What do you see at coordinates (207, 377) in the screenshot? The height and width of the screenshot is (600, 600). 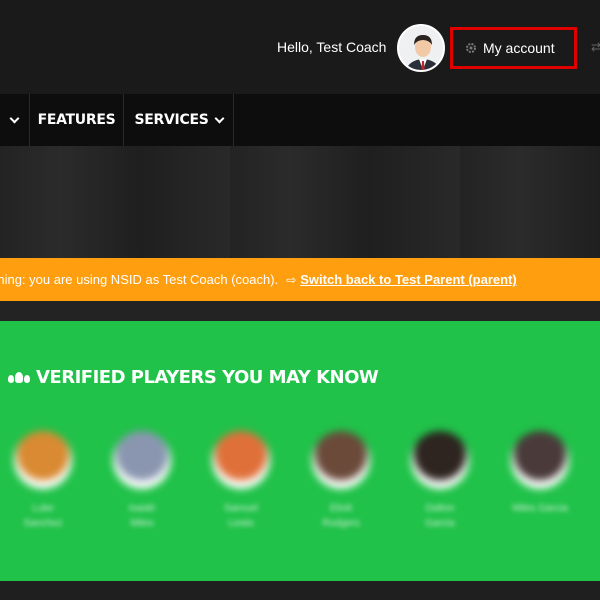 I see `section-title-text: VERIFIED PLAYERS YOU MAY KNOW` at bounding box center [207, 377].